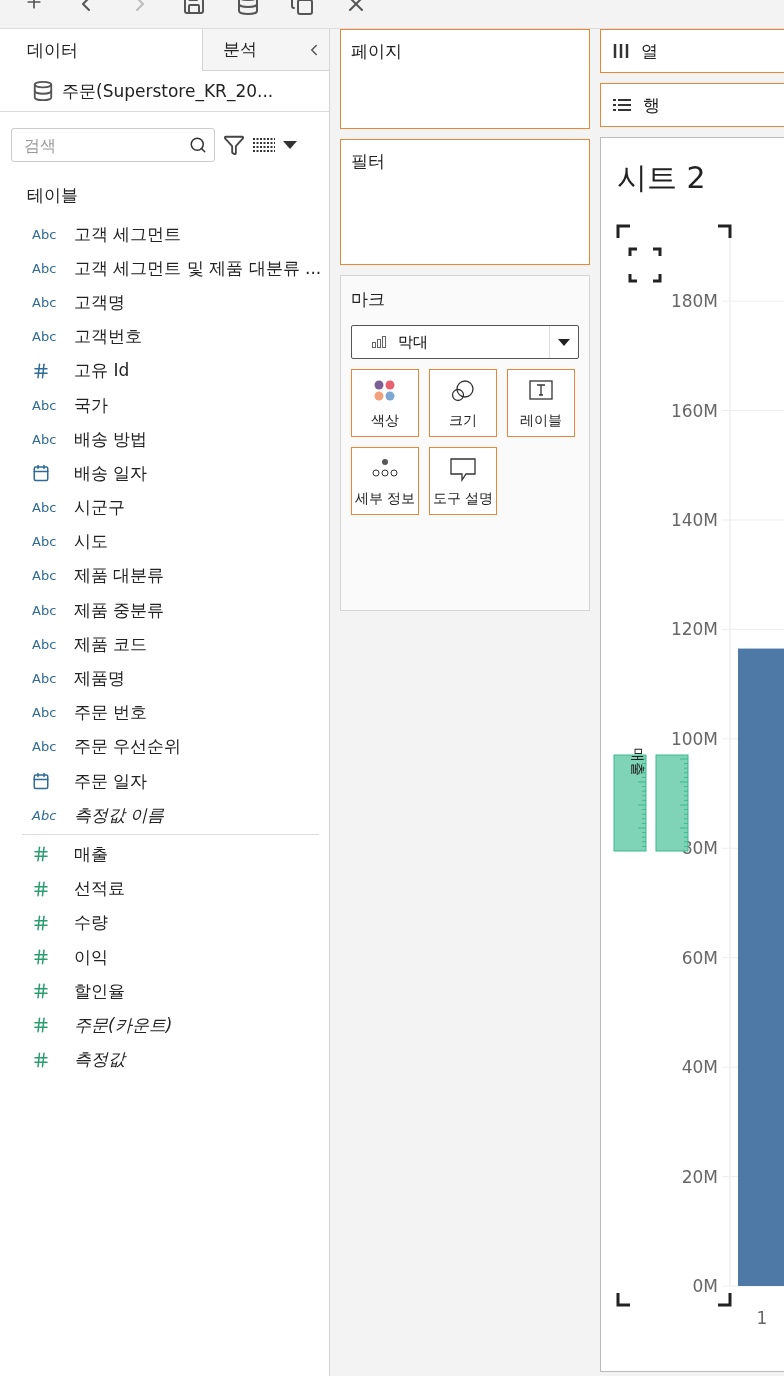 The width and height of the screenshot is (784, 1376). I want to click on list-view-icon, so click(264, 145).